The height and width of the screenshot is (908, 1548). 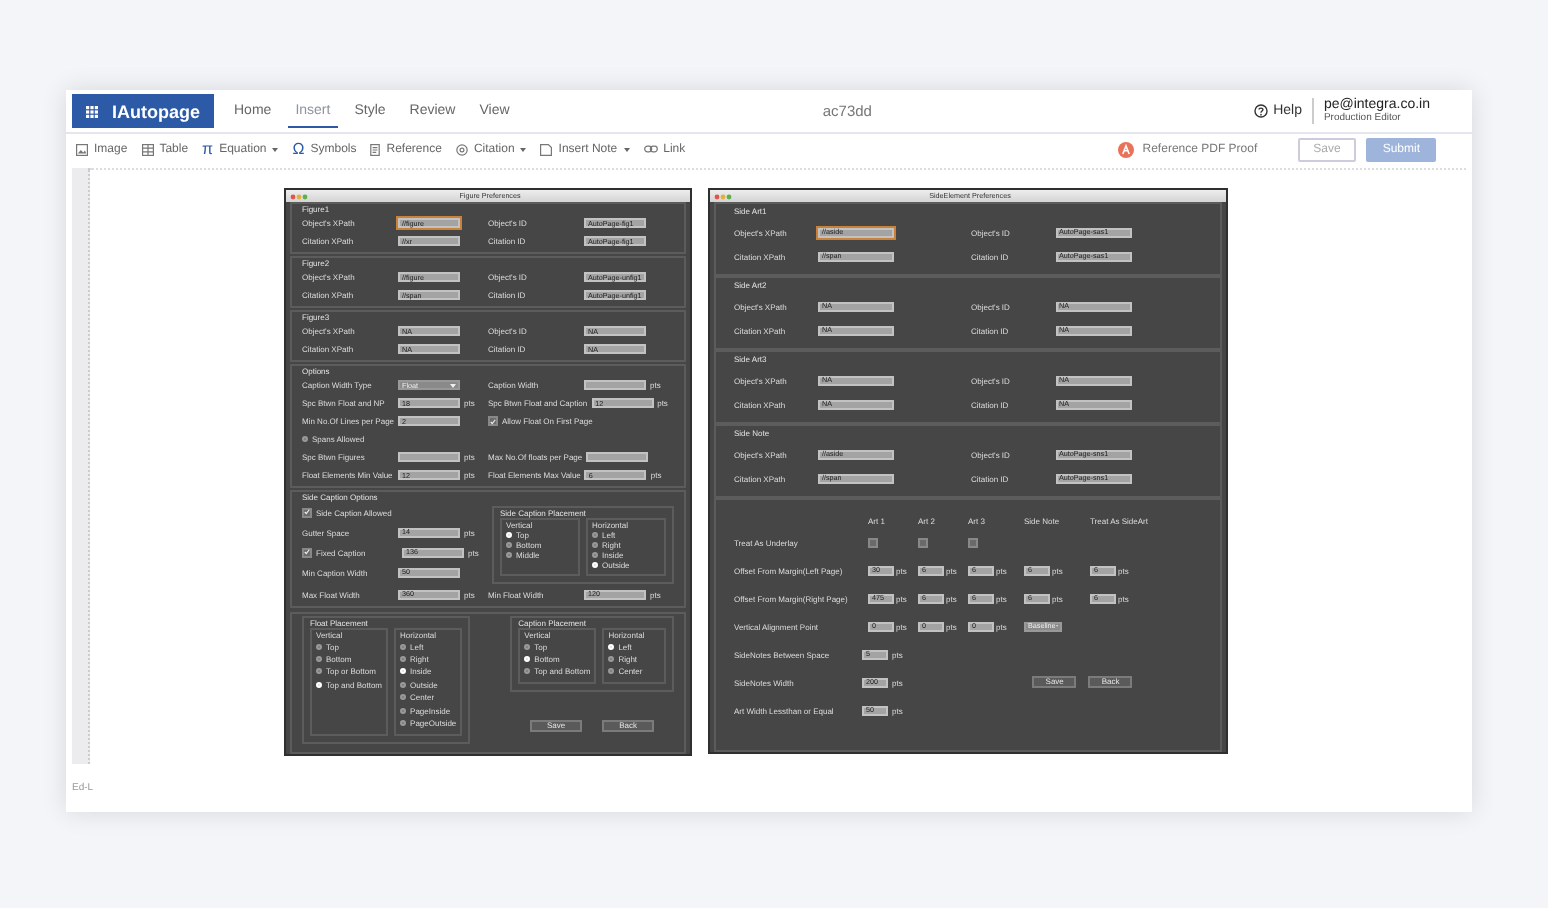 I want to click on symbol-icon: Ω, so click(x=298, y=149).